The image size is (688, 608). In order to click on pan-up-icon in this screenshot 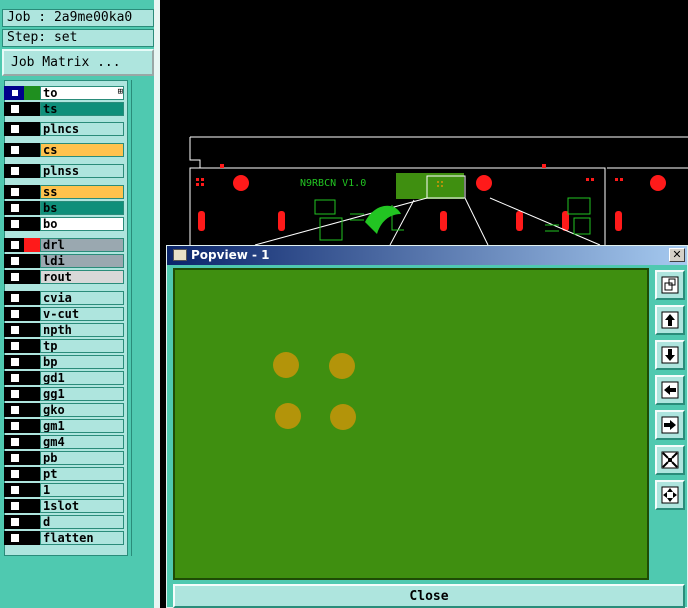, I will do `click(670, 320)`.